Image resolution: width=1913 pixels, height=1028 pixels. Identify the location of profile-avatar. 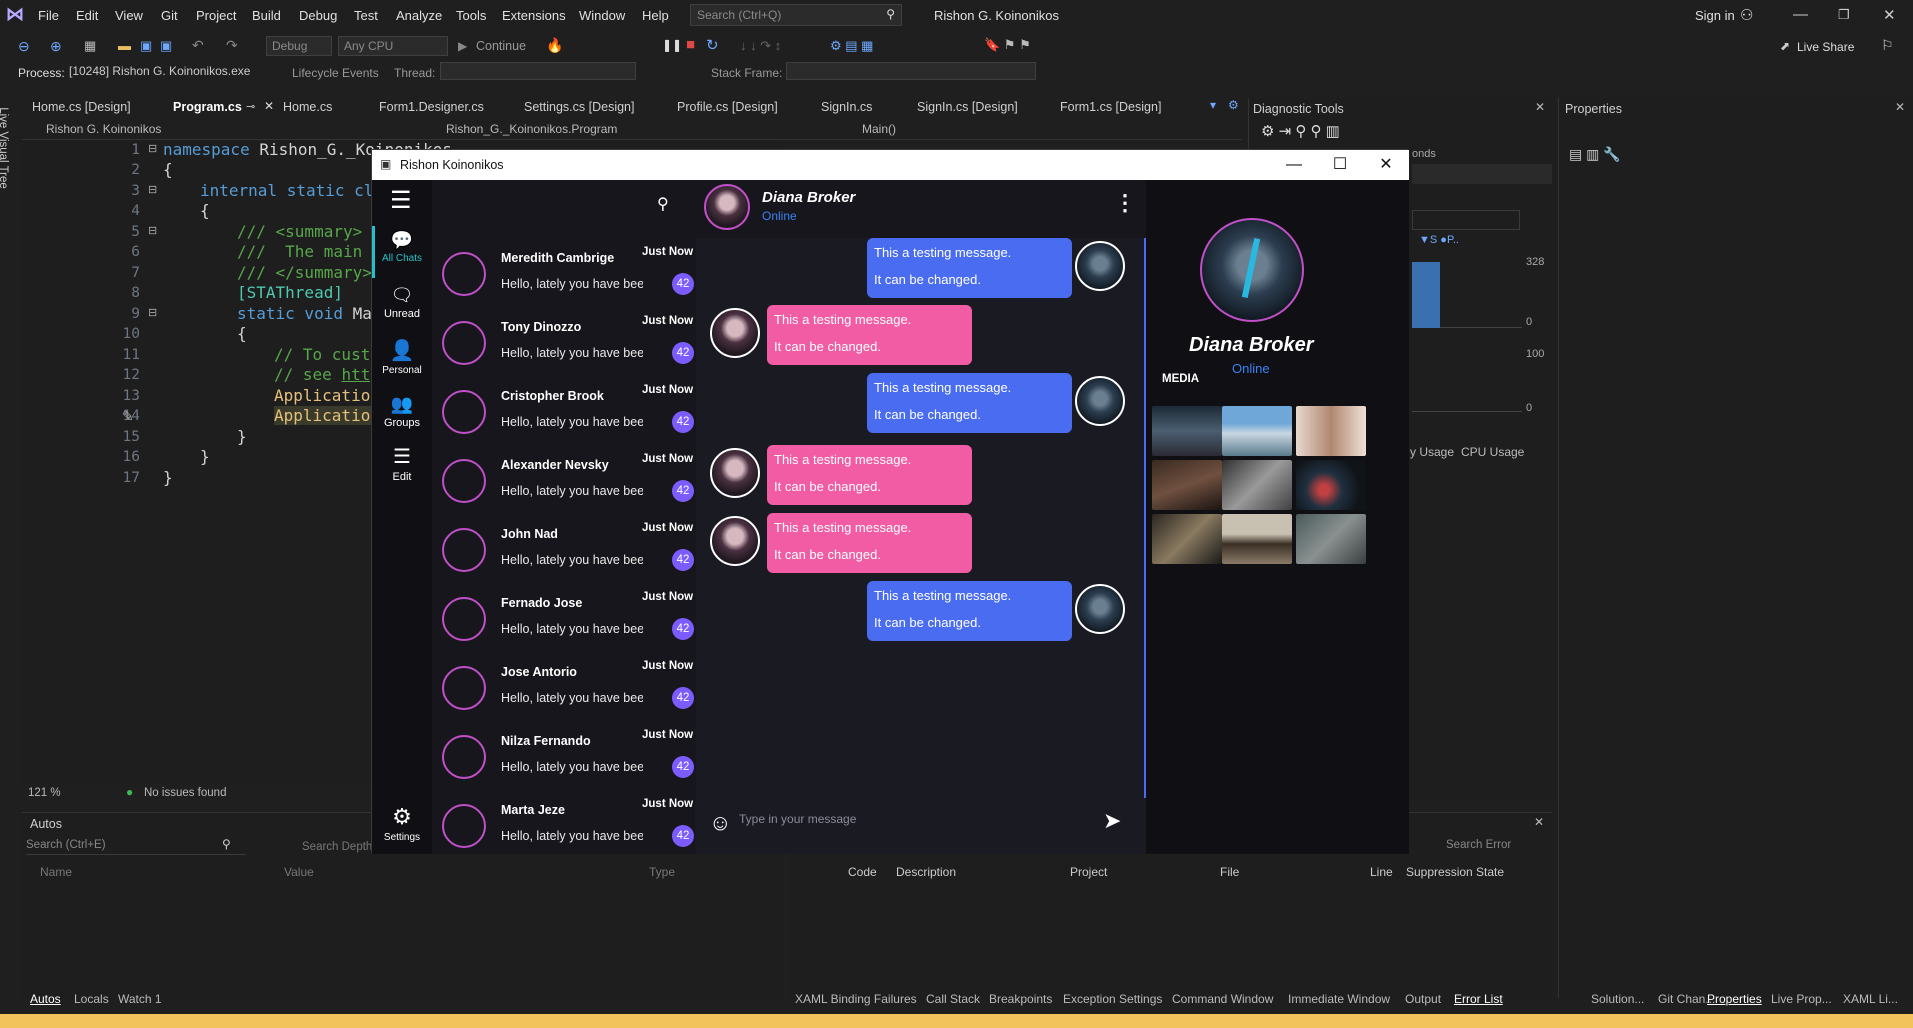
(1252, 270).